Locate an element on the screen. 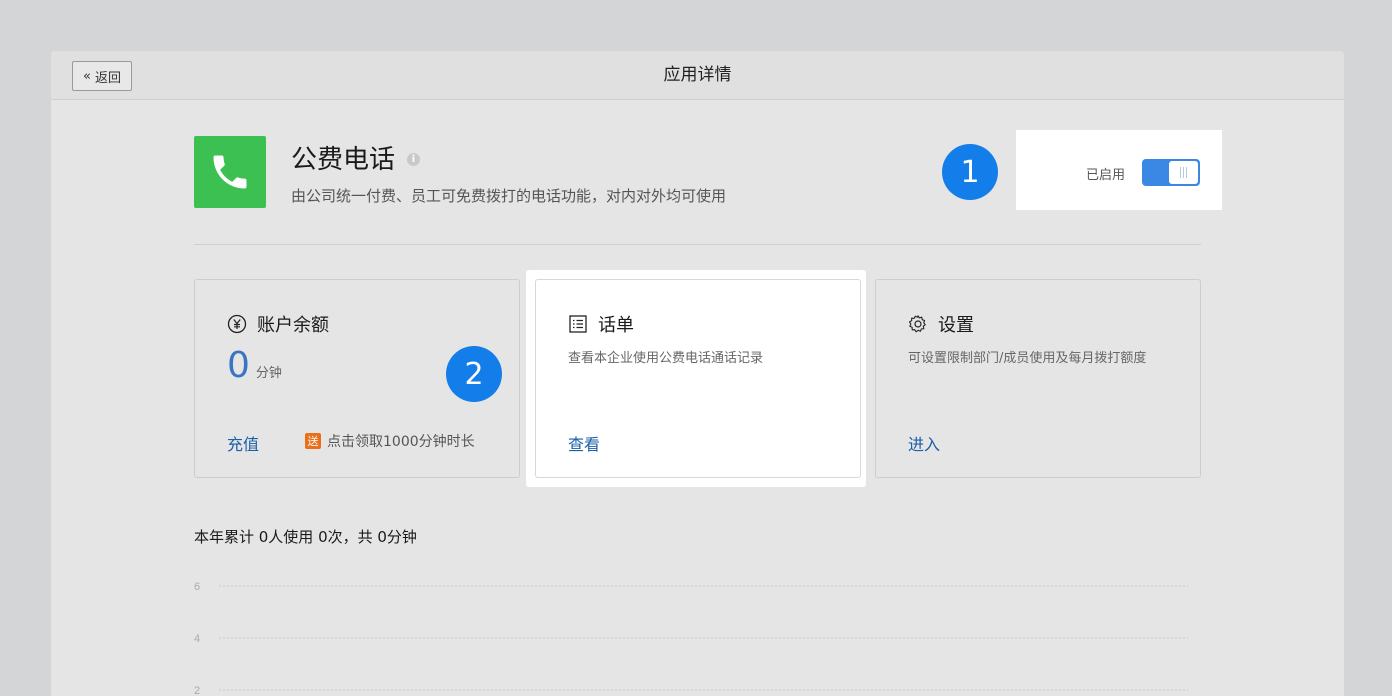  chart-grid: 6 4 2 is located at coordinates (691, 638).